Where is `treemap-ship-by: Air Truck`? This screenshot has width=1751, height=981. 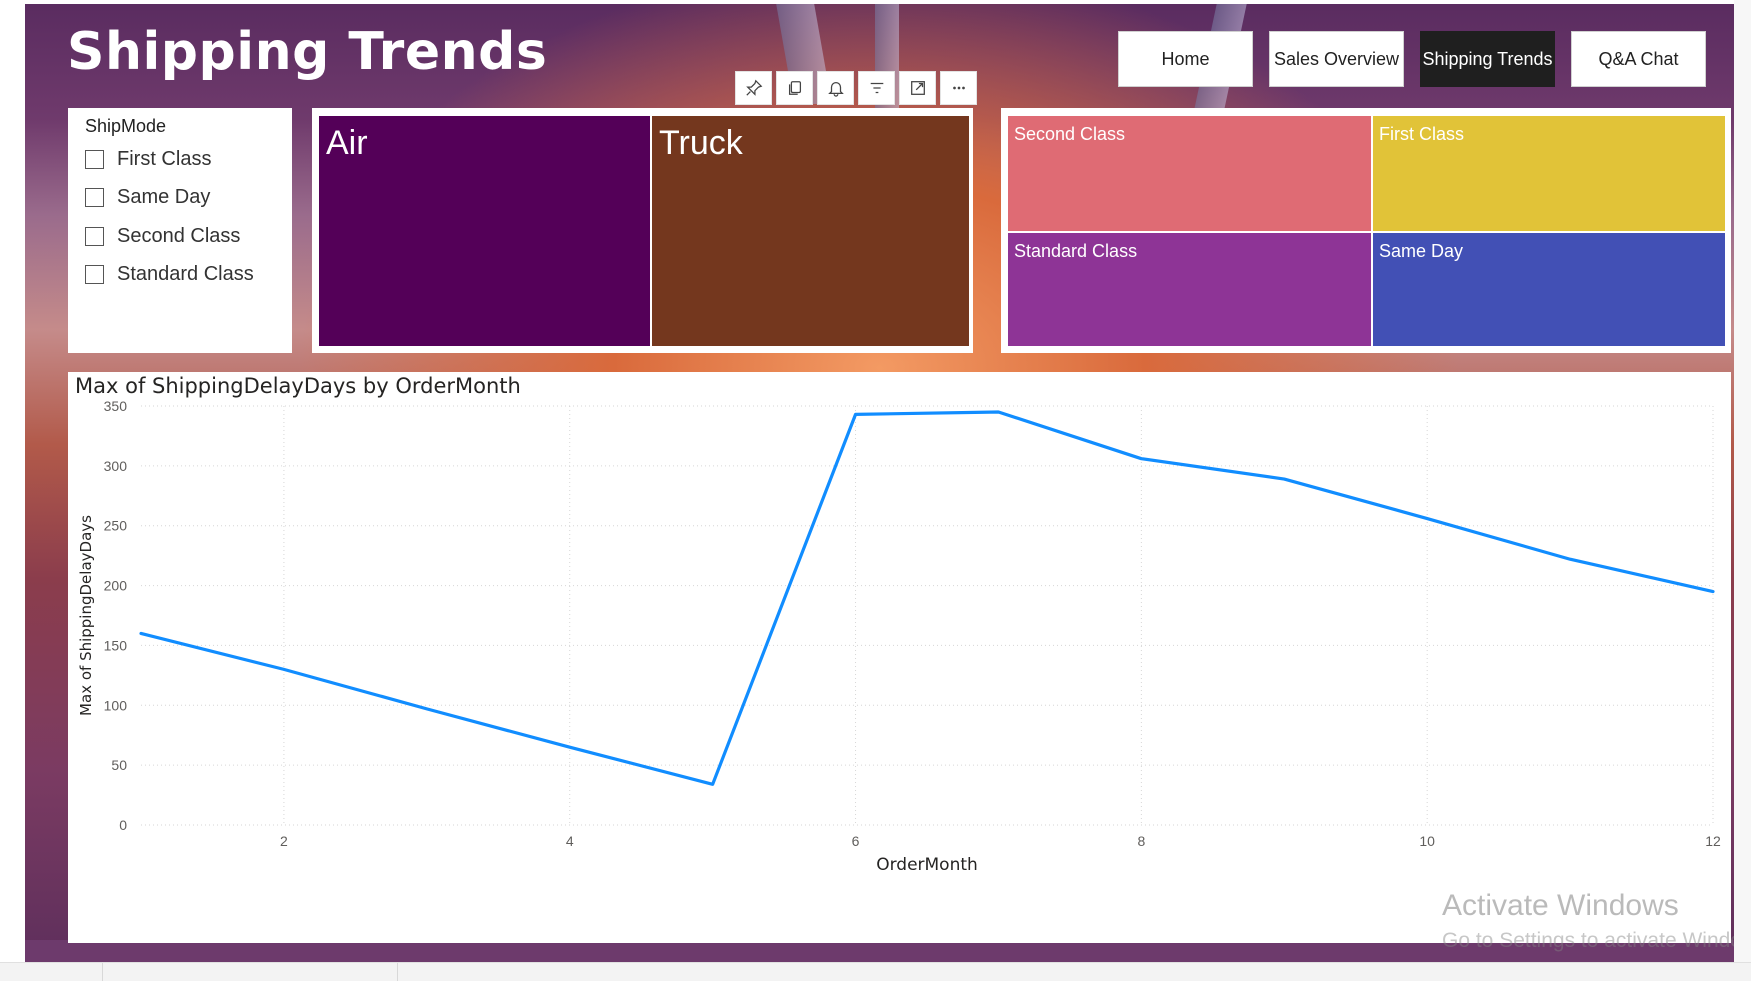
treemap-ship-by: Air Truck is located at coordinates (642, 230).